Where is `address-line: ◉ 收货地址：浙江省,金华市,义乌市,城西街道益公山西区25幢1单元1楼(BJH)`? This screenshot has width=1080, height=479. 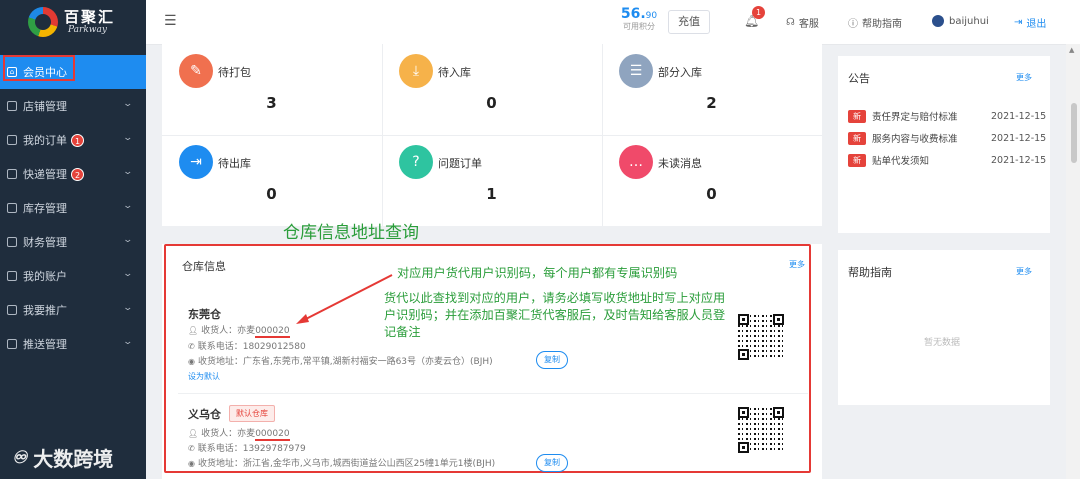 address-line: ◉ 收货地址：浙江省,金华市,义乌市,城西街道益公山西区25幢1单元1楼(BJH) is located at coordinates (342, 464).